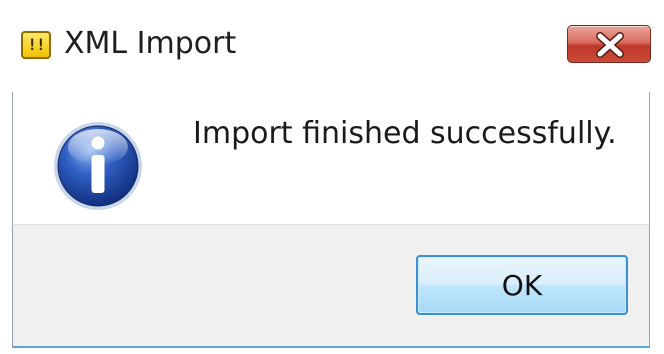  I want to click on window-title: XML Import, so click(150, 43).